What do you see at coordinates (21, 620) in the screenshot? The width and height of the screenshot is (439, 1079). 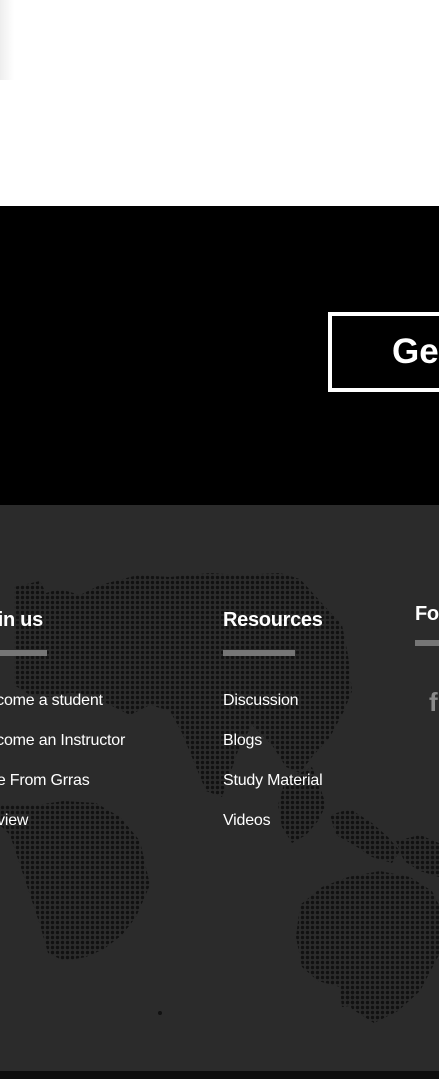 I see `join-us-title: Join us` at bounding box center [21, 620].